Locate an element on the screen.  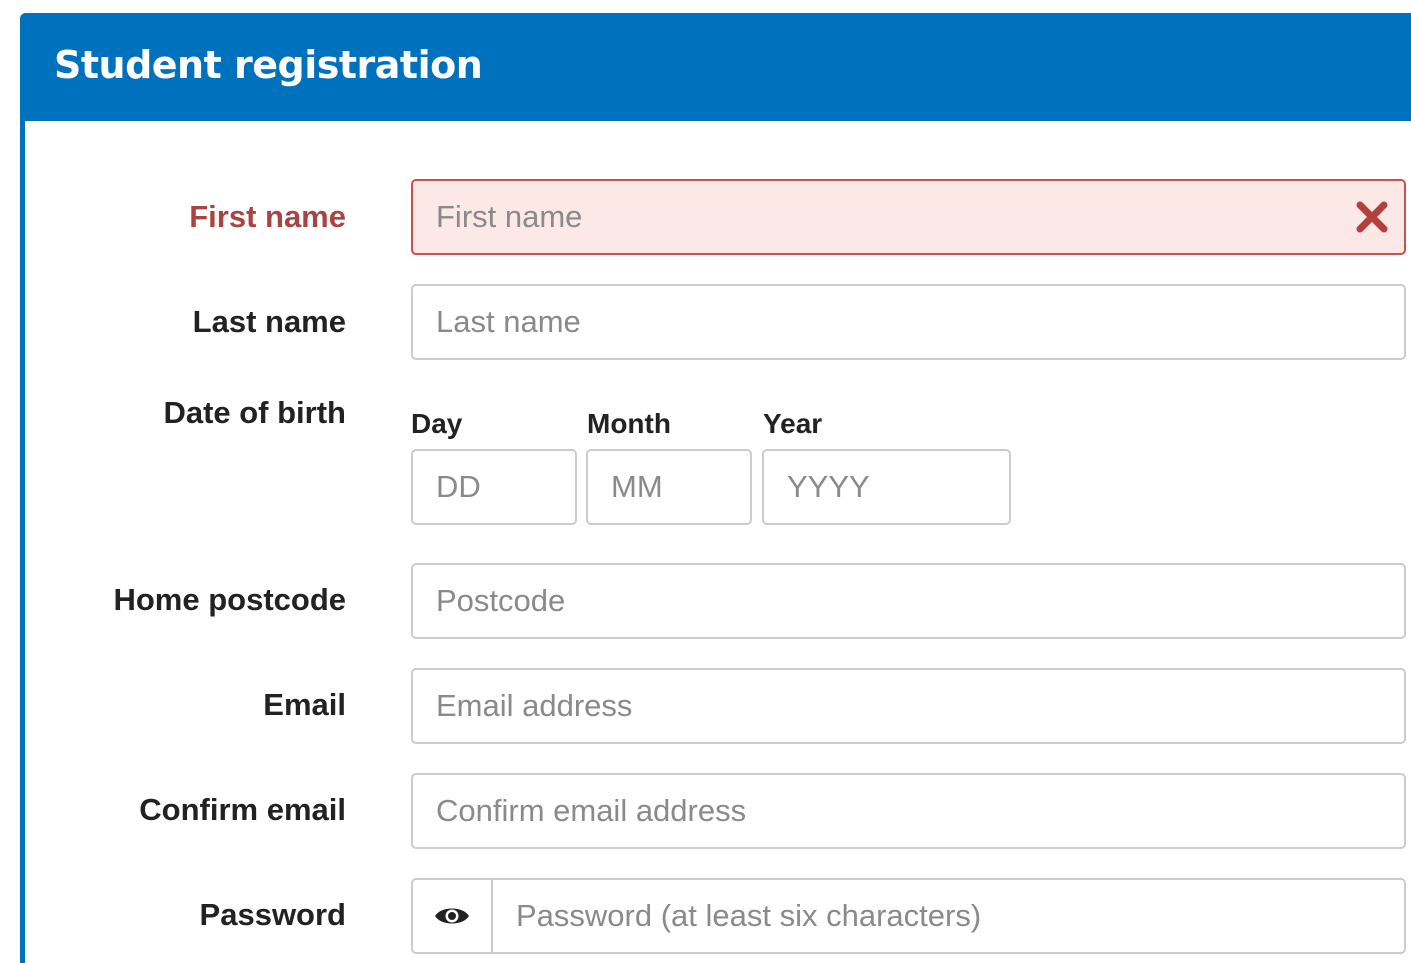
year-label: Year is located at coordinates (793, 423).